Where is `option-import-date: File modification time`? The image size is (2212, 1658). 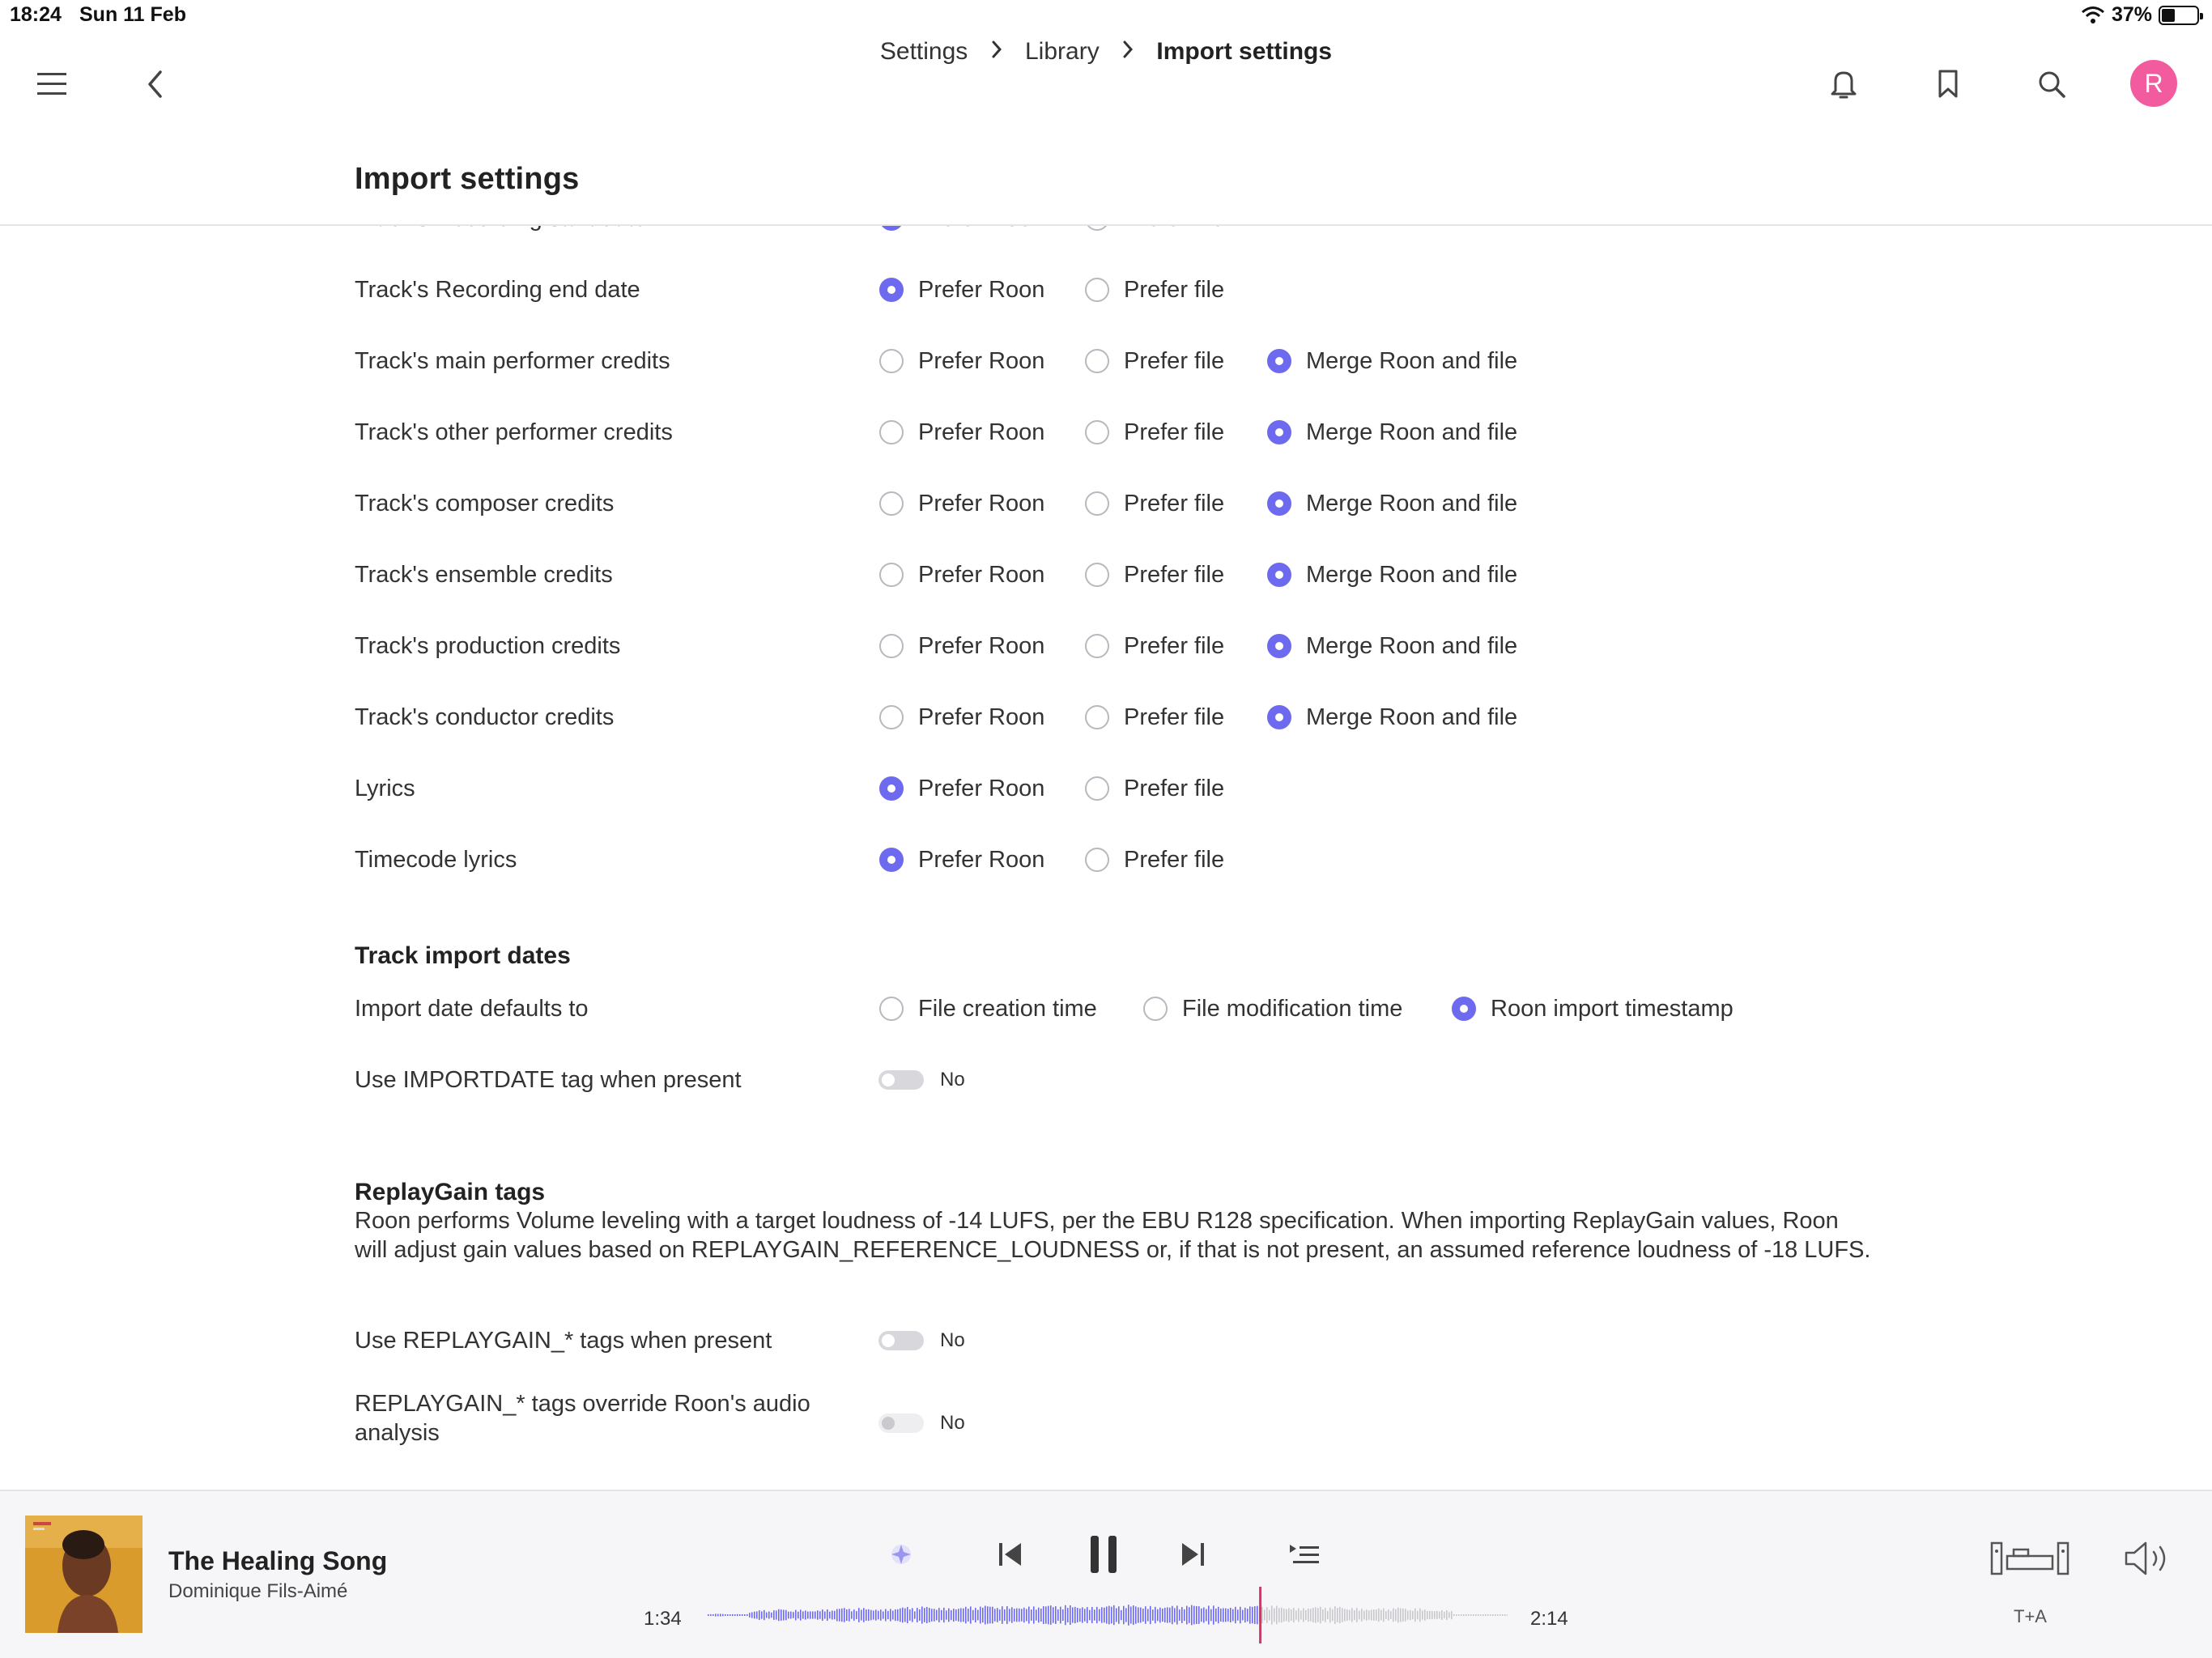 option-import-date: File modification time is located at coordinates (1272, 1008).